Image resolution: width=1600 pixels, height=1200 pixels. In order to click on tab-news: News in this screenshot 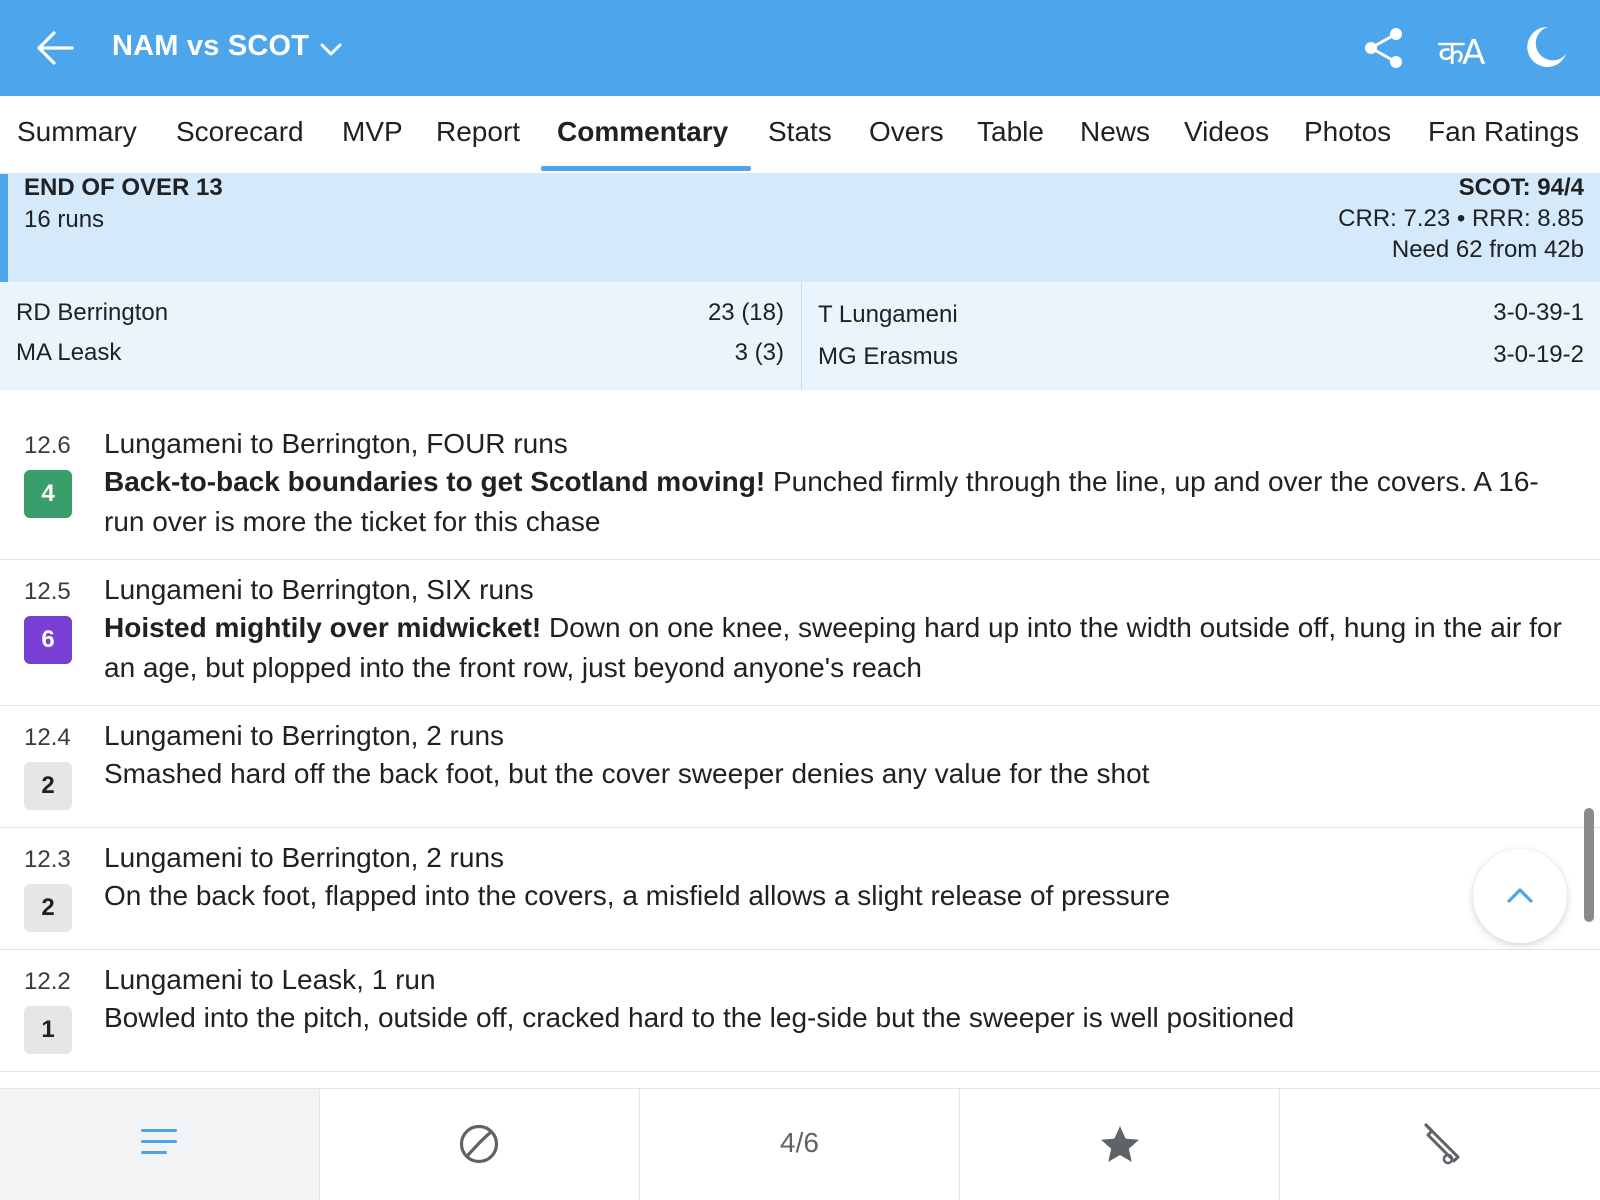, I will do `click(1115, 132)`.